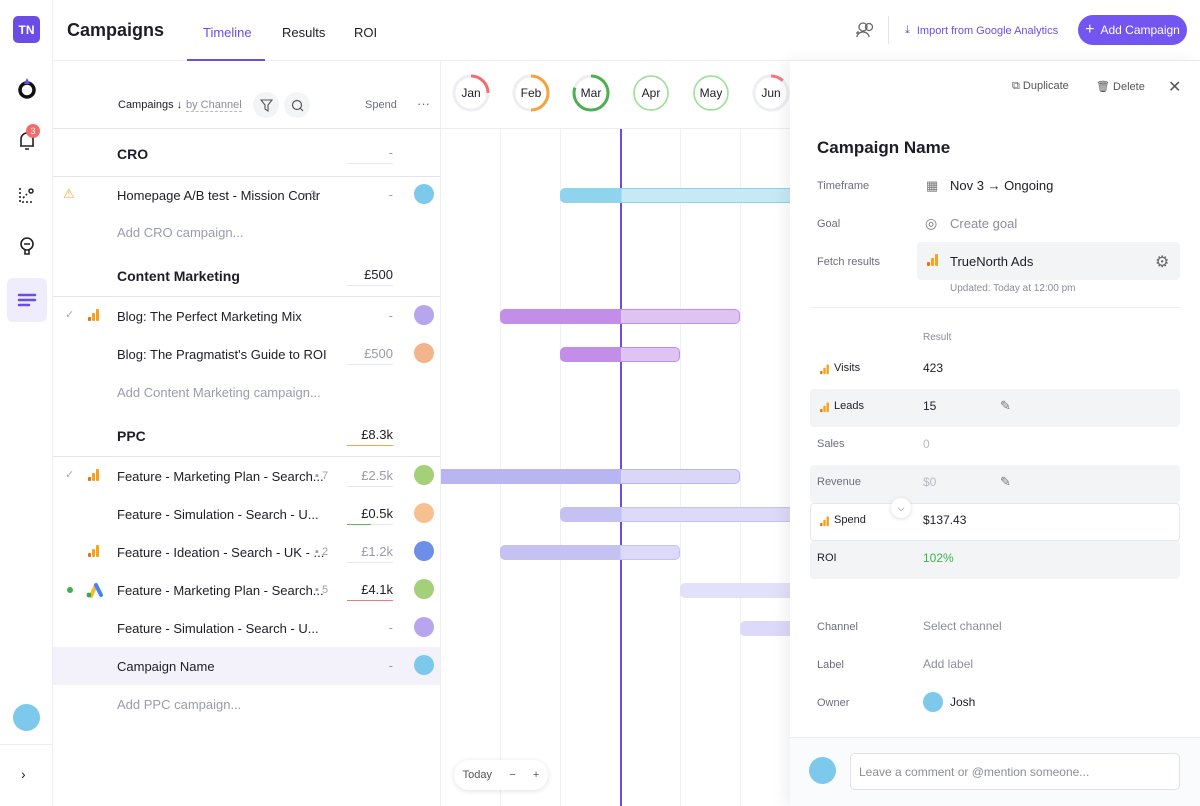  What do you see at coordinates (1001, 185) in the screenshot?
I see `timeframe-value: Nov 3 → Ongoing` at bounding box center [1001, 185].